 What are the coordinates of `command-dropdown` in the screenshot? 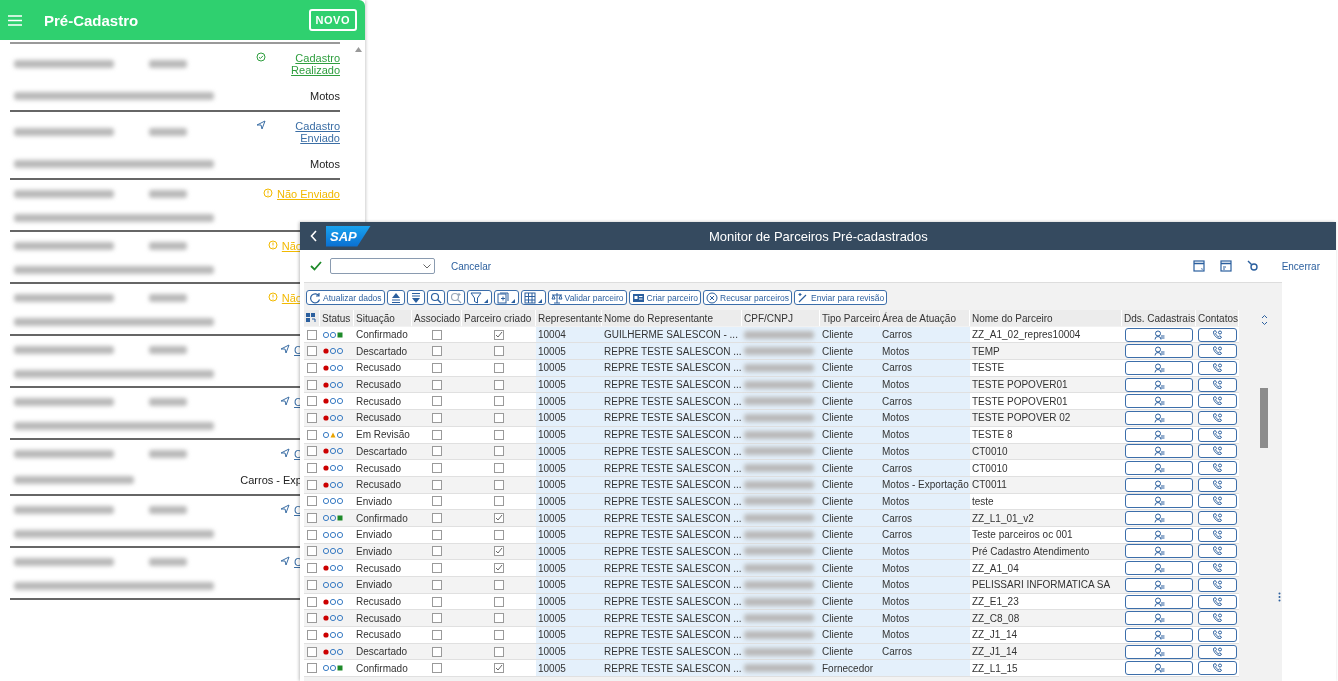 It's located at (382, 266).